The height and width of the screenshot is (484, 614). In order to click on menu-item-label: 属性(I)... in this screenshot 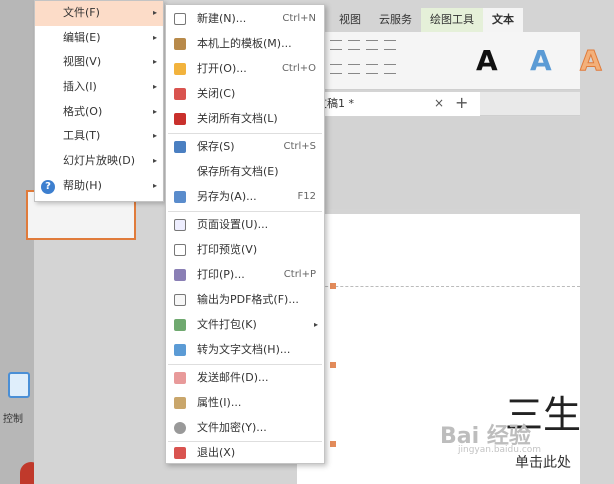, I will do `click(219, 402)`.